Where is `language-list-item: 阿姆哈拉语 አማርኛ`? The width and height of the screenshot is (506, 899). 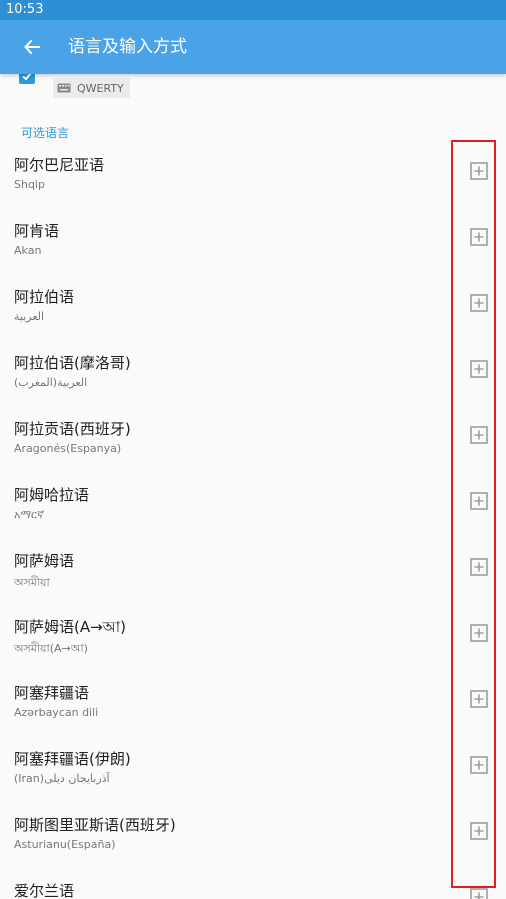 language-list-item: 阿姆哈拉语 አማርኛ is located at coordinates (253, 513).